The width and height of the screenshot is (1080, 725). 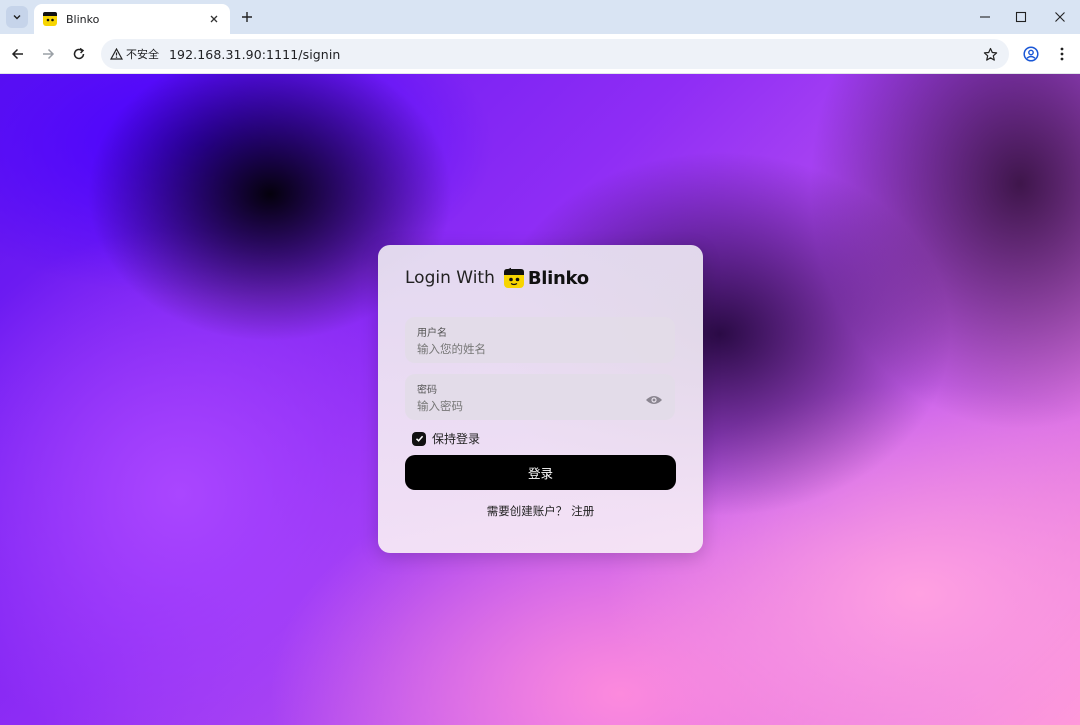 I want to click on minimize-icon, so click(x=985, y=17).